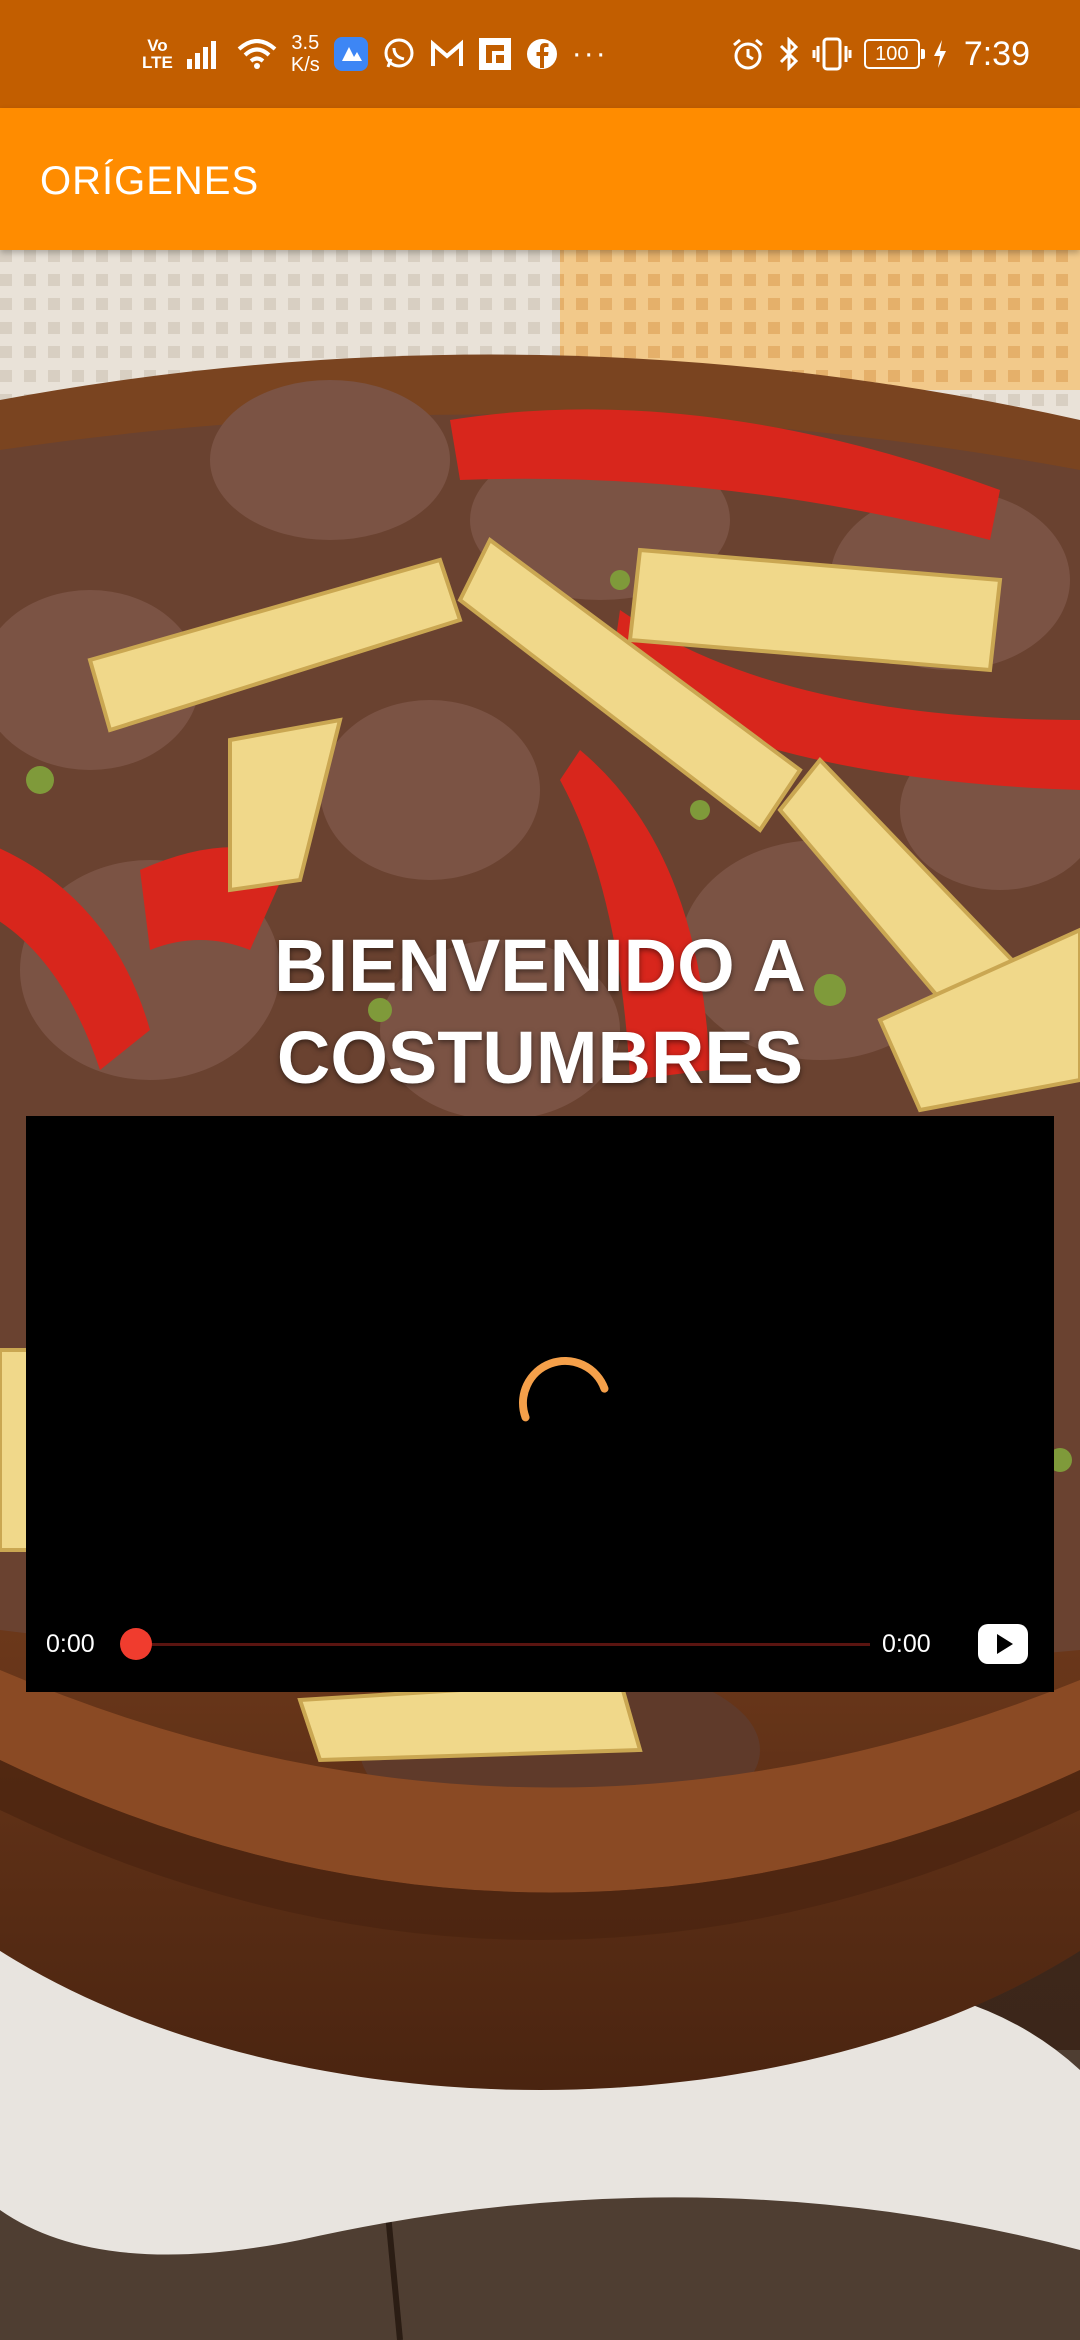  I want to click on bluetooth-icon, so click(789, 54).